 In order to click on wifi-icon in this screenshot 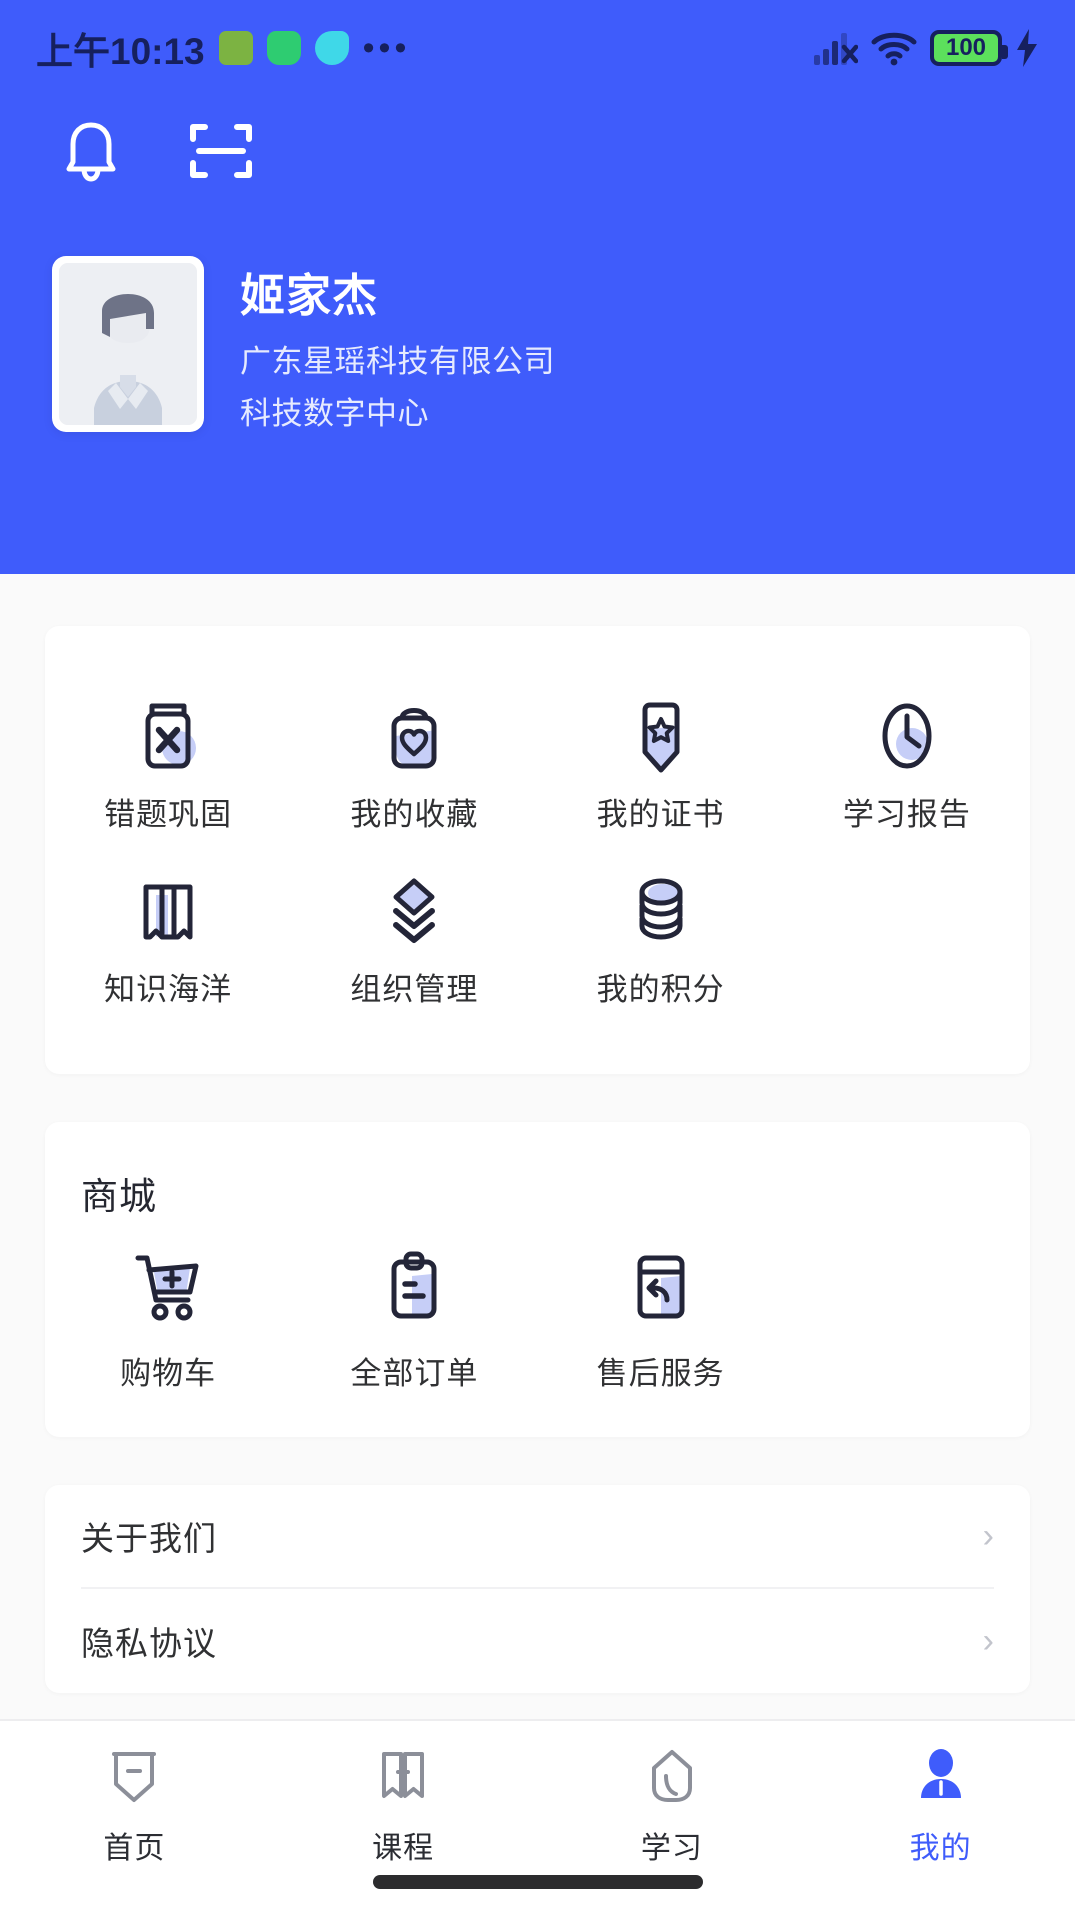, I will do `click(894, 49)`.